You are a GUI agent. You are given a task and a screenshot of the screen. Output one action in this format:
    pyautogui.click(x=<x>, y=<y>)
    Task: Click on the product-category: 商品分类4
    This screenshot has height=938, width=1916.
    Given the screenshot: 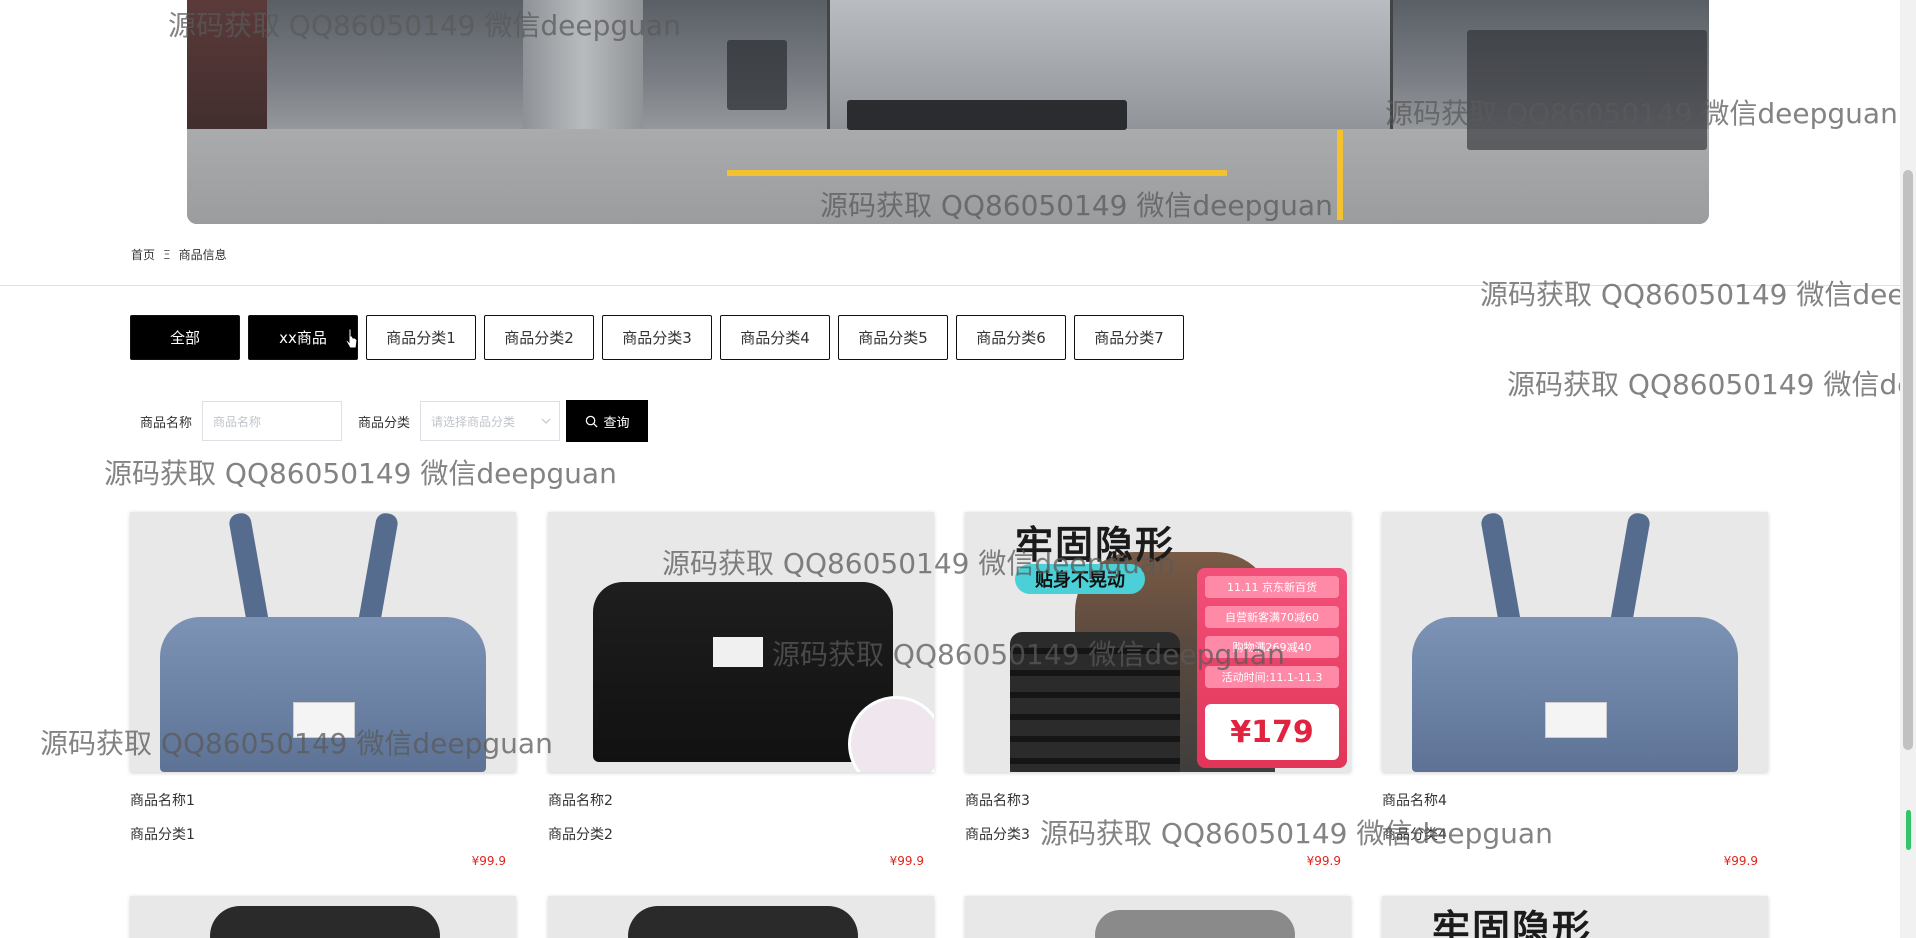 What is the action you would take?
    pyautogui.click(x=1414, y=835)
    